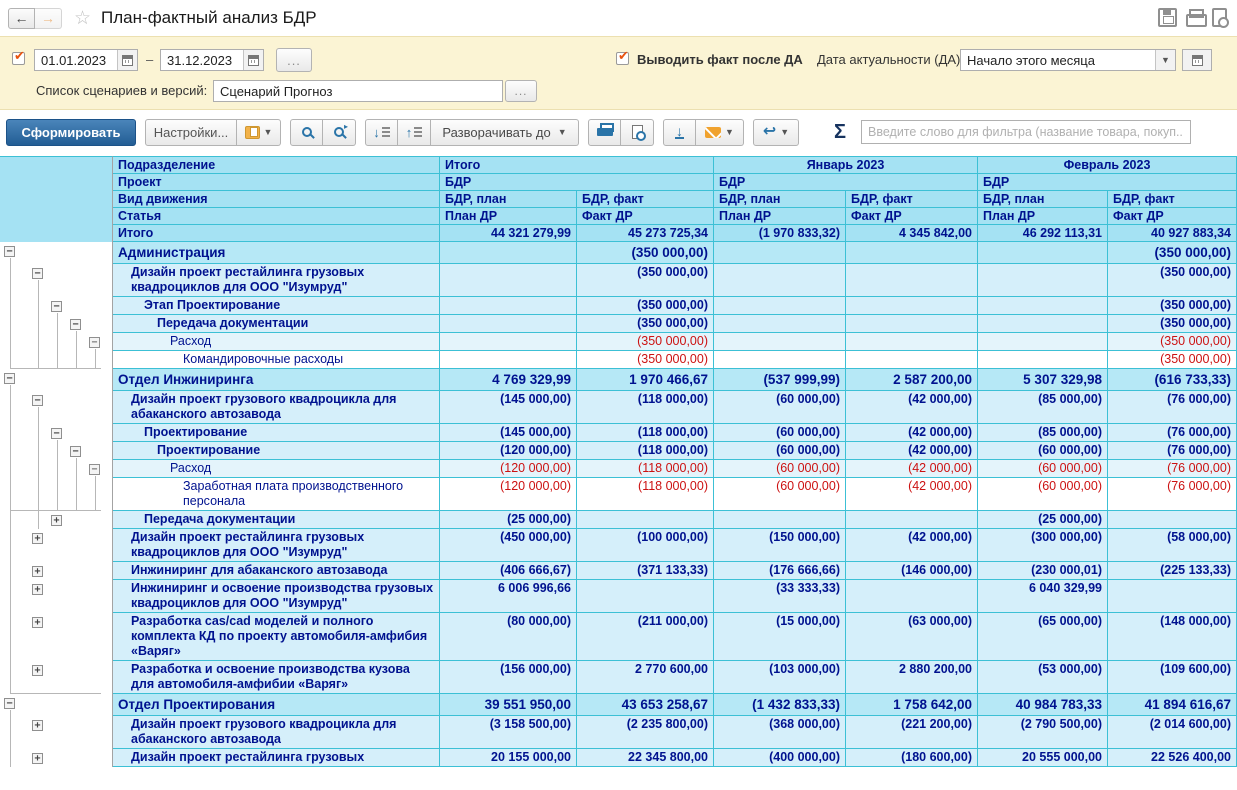 The height and width of the screenshot is (790, 1237). I want to click on row-label: Командировочные расходы, so click(276, 360).